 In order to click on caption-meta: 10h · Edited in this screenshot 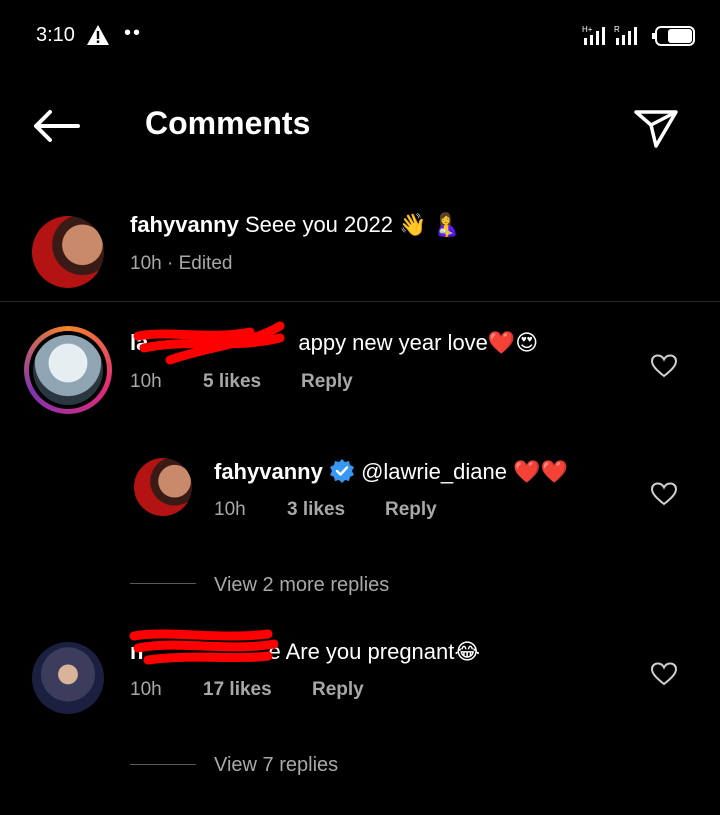, I will do `click(181, 263)`.